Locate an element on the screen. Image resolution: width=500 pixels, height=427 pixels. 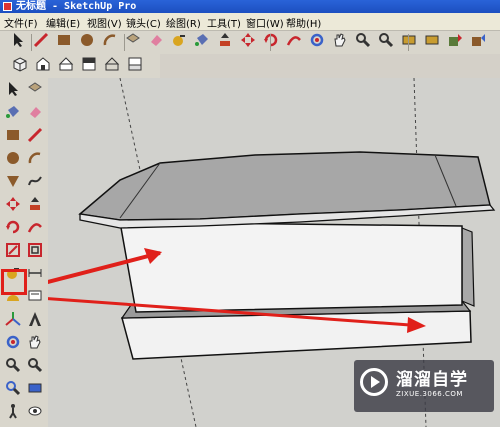
right-view-icon is located at coordinates (89, 66).